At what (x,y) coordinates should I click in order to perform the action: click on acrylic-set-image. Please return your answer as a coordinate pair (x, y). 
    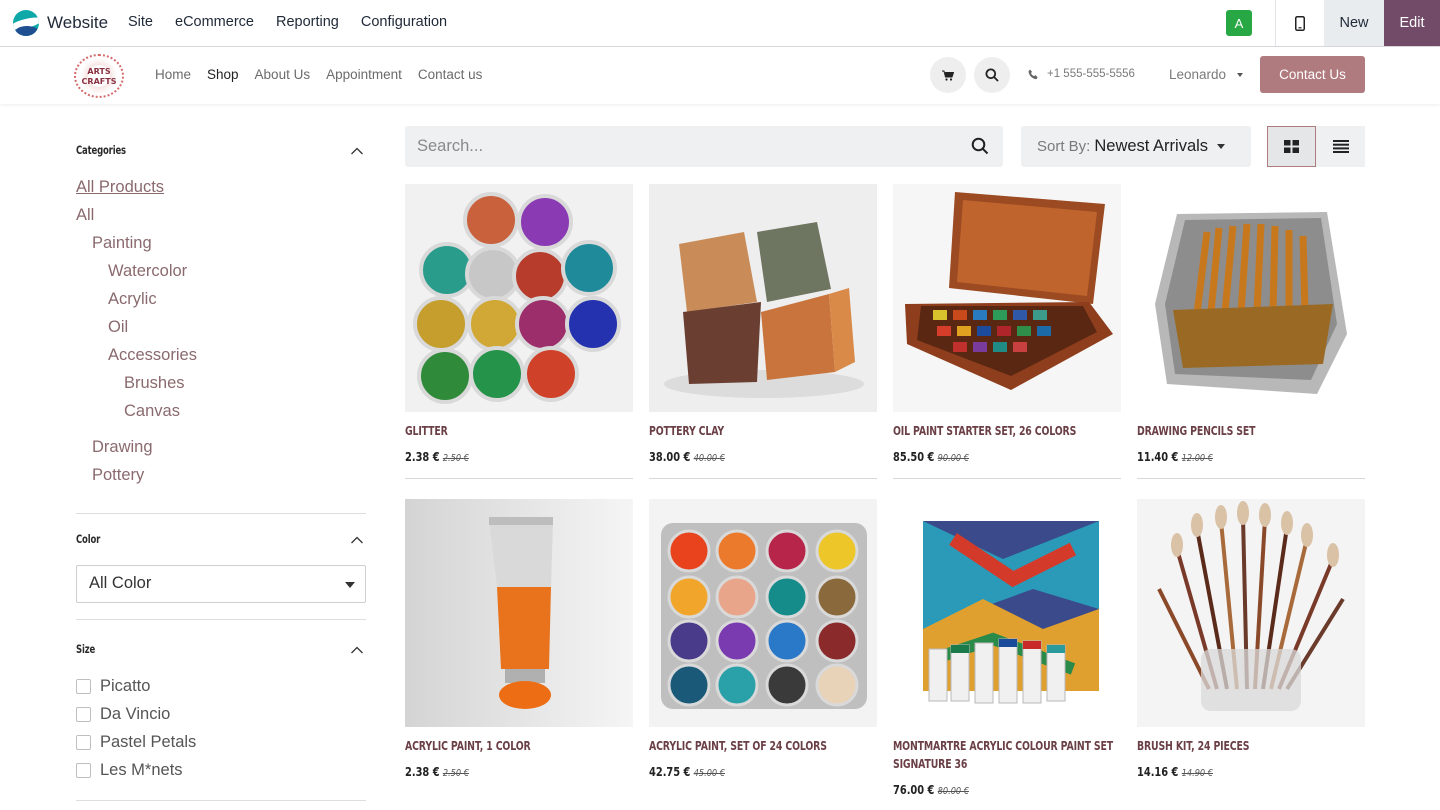
    Looking at the image, I should click on (1007, 613).